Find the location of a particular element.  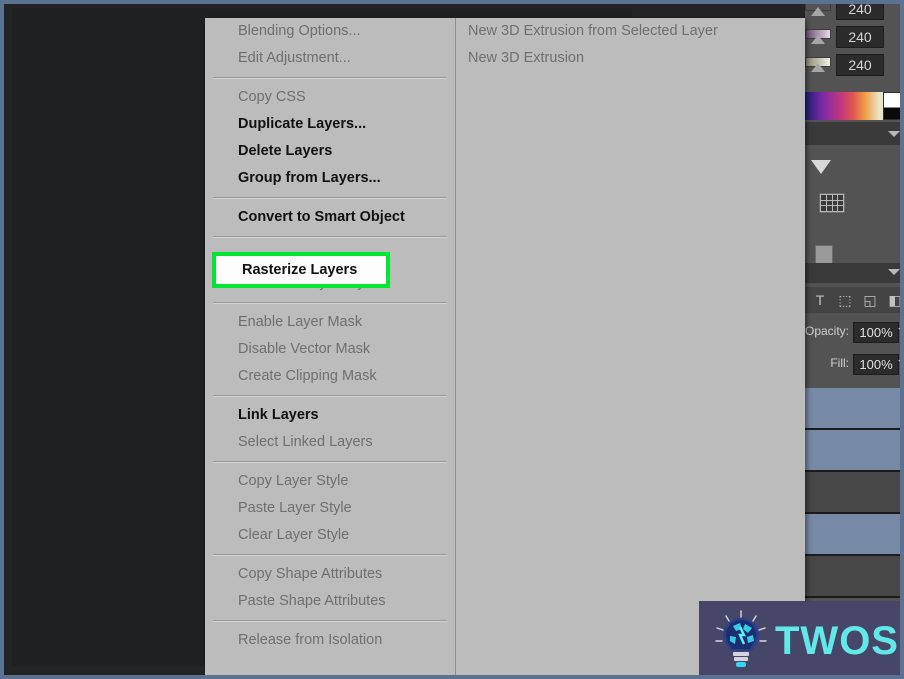

menu-item-convert-to-smart-object: Convert to Smart Object is located at coordinates (330, 217).